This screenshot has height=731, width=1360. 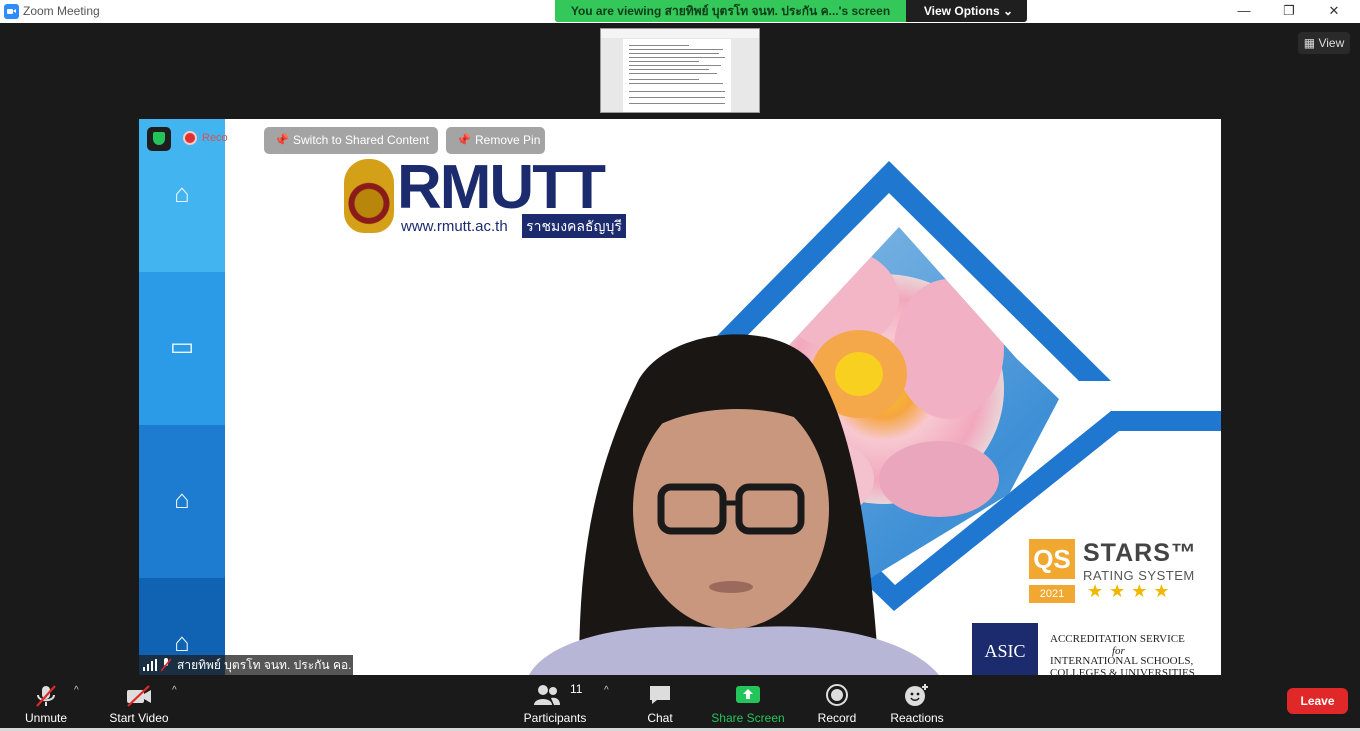 I want to click on switch-to-shared-content-button: 📌 Switch to Shared Content, so click(x=351, y=140).